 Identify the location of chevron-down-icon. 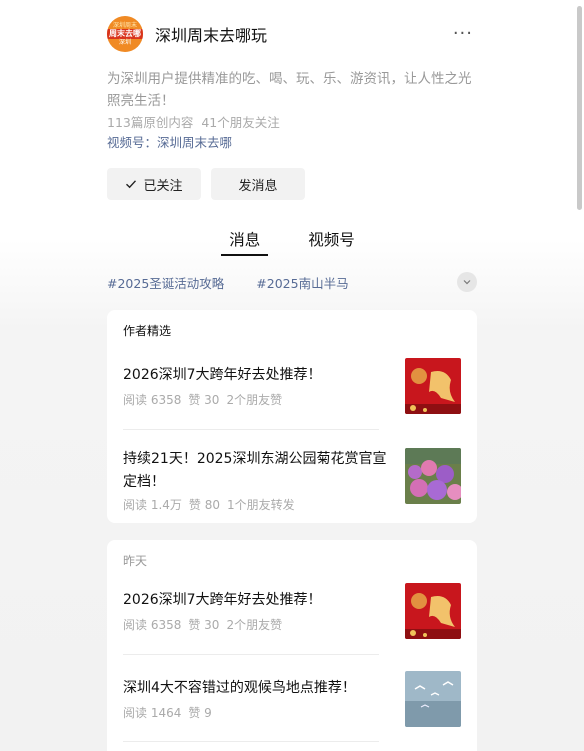
(467, 282).